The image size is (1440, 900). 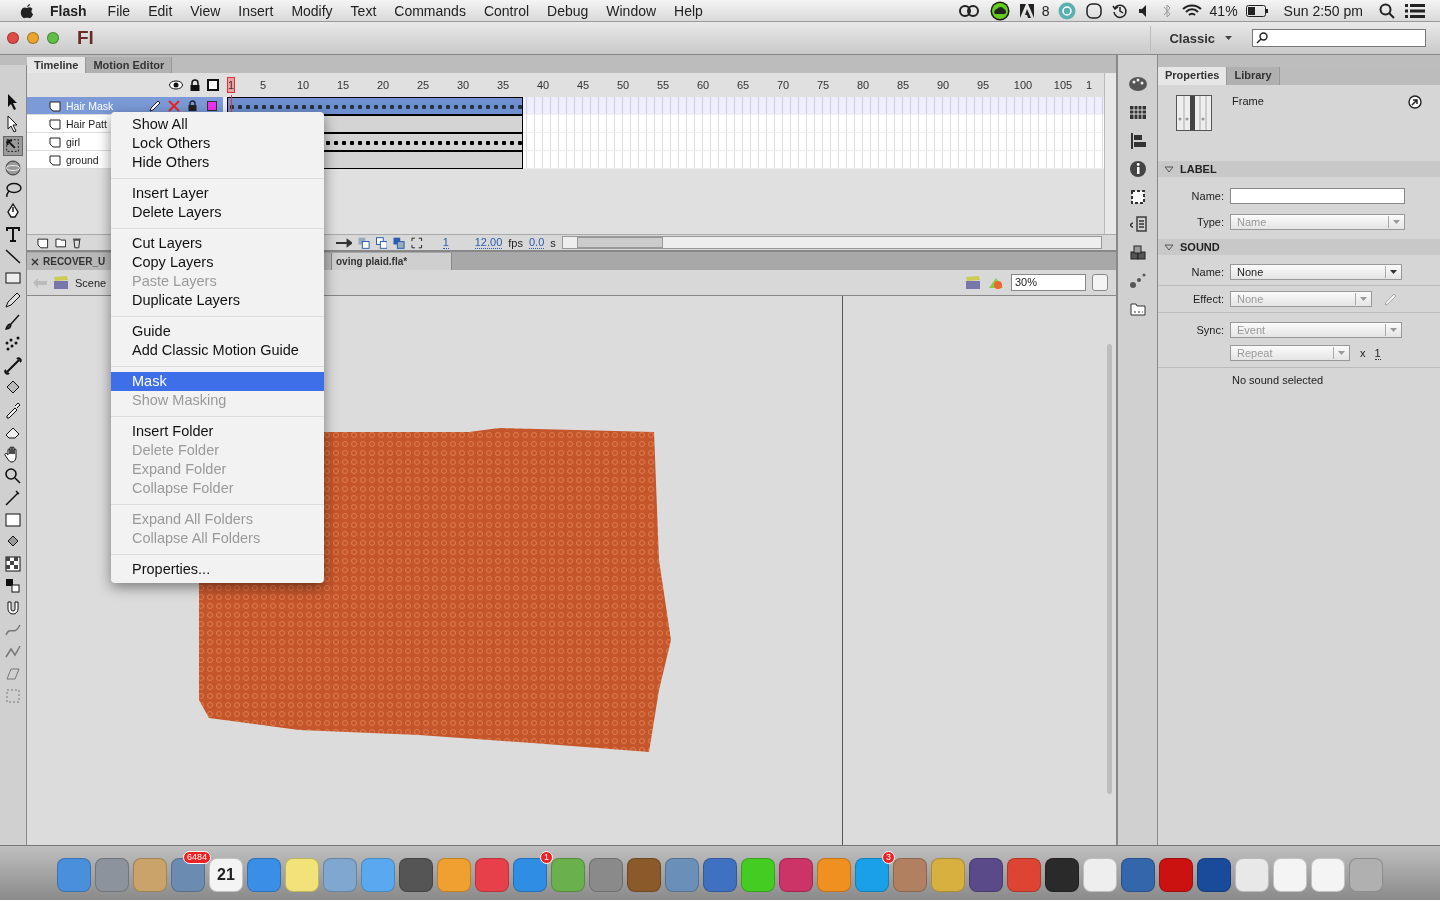 I want to click on layer-name: girl, so click(x=73, y=141).